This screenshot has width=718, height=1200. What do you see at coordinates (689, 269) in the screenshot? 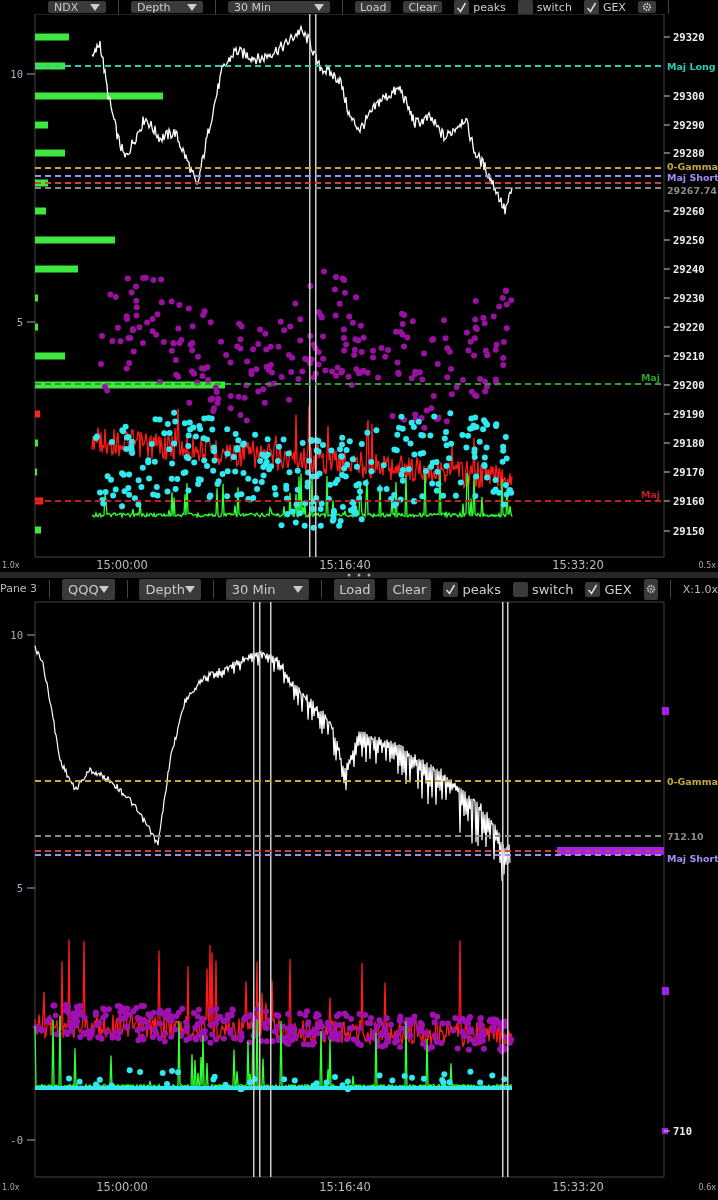
I see `axis-label: 29240` at bounding box center [689, 269].